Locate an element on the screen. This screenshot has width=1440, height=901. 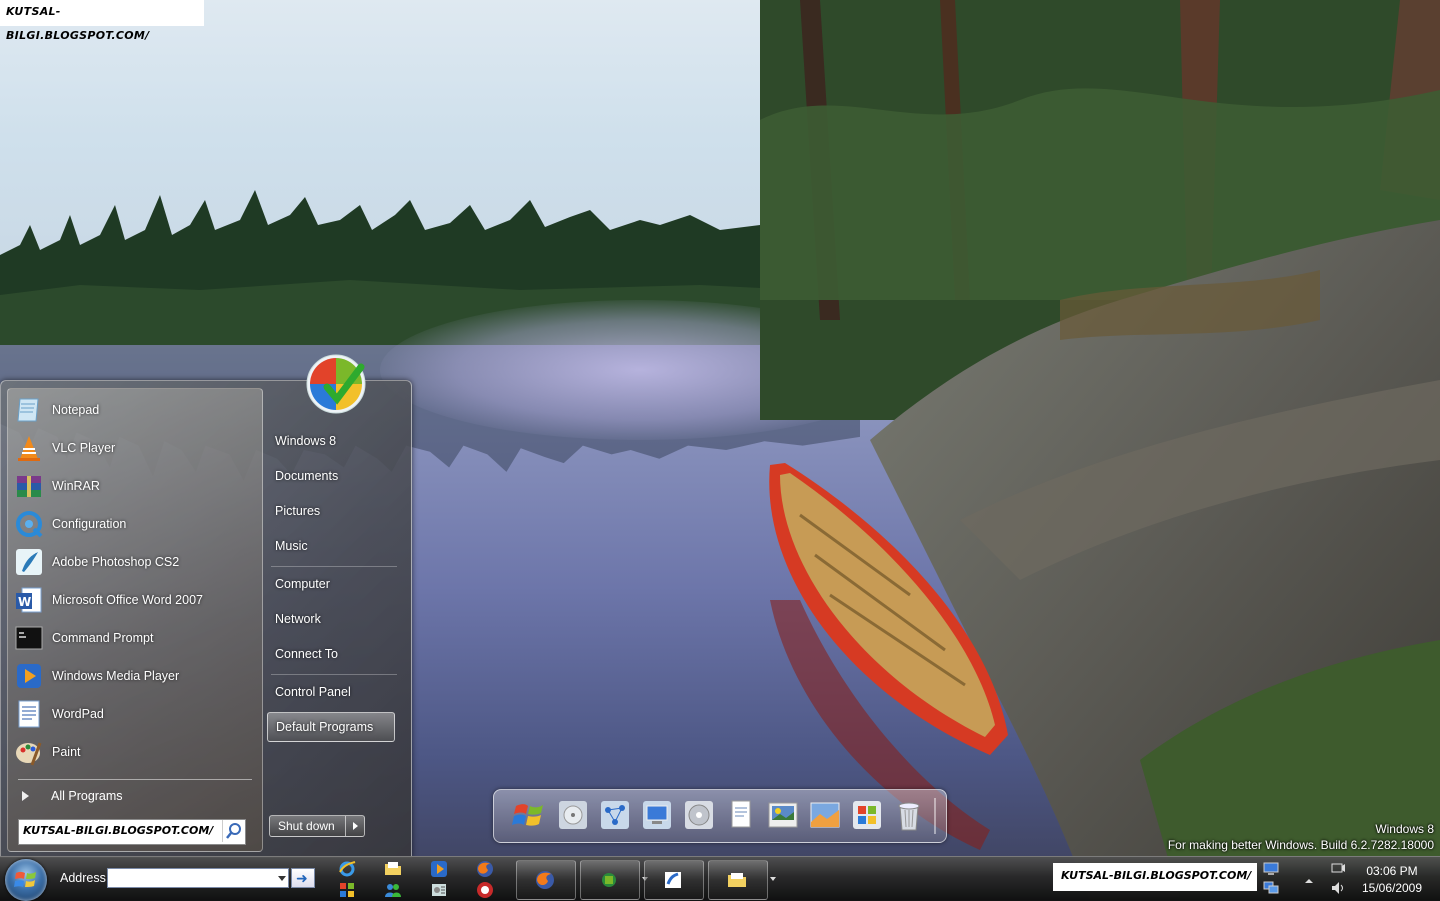
internet-explorer-icon is located at coordinates (347, 869).